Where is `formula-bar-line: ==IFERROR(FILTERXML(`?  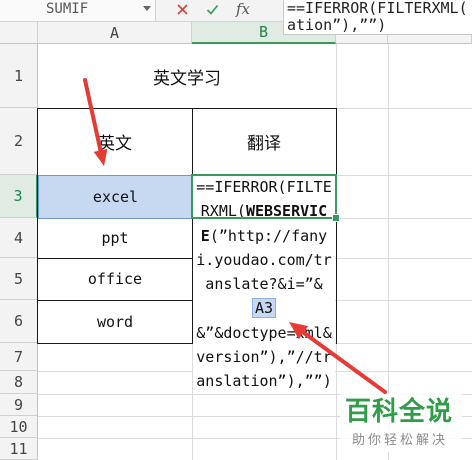
formula-bar-line: ==IFERROR(FILTERXML( is located at coordinates (377, 8).